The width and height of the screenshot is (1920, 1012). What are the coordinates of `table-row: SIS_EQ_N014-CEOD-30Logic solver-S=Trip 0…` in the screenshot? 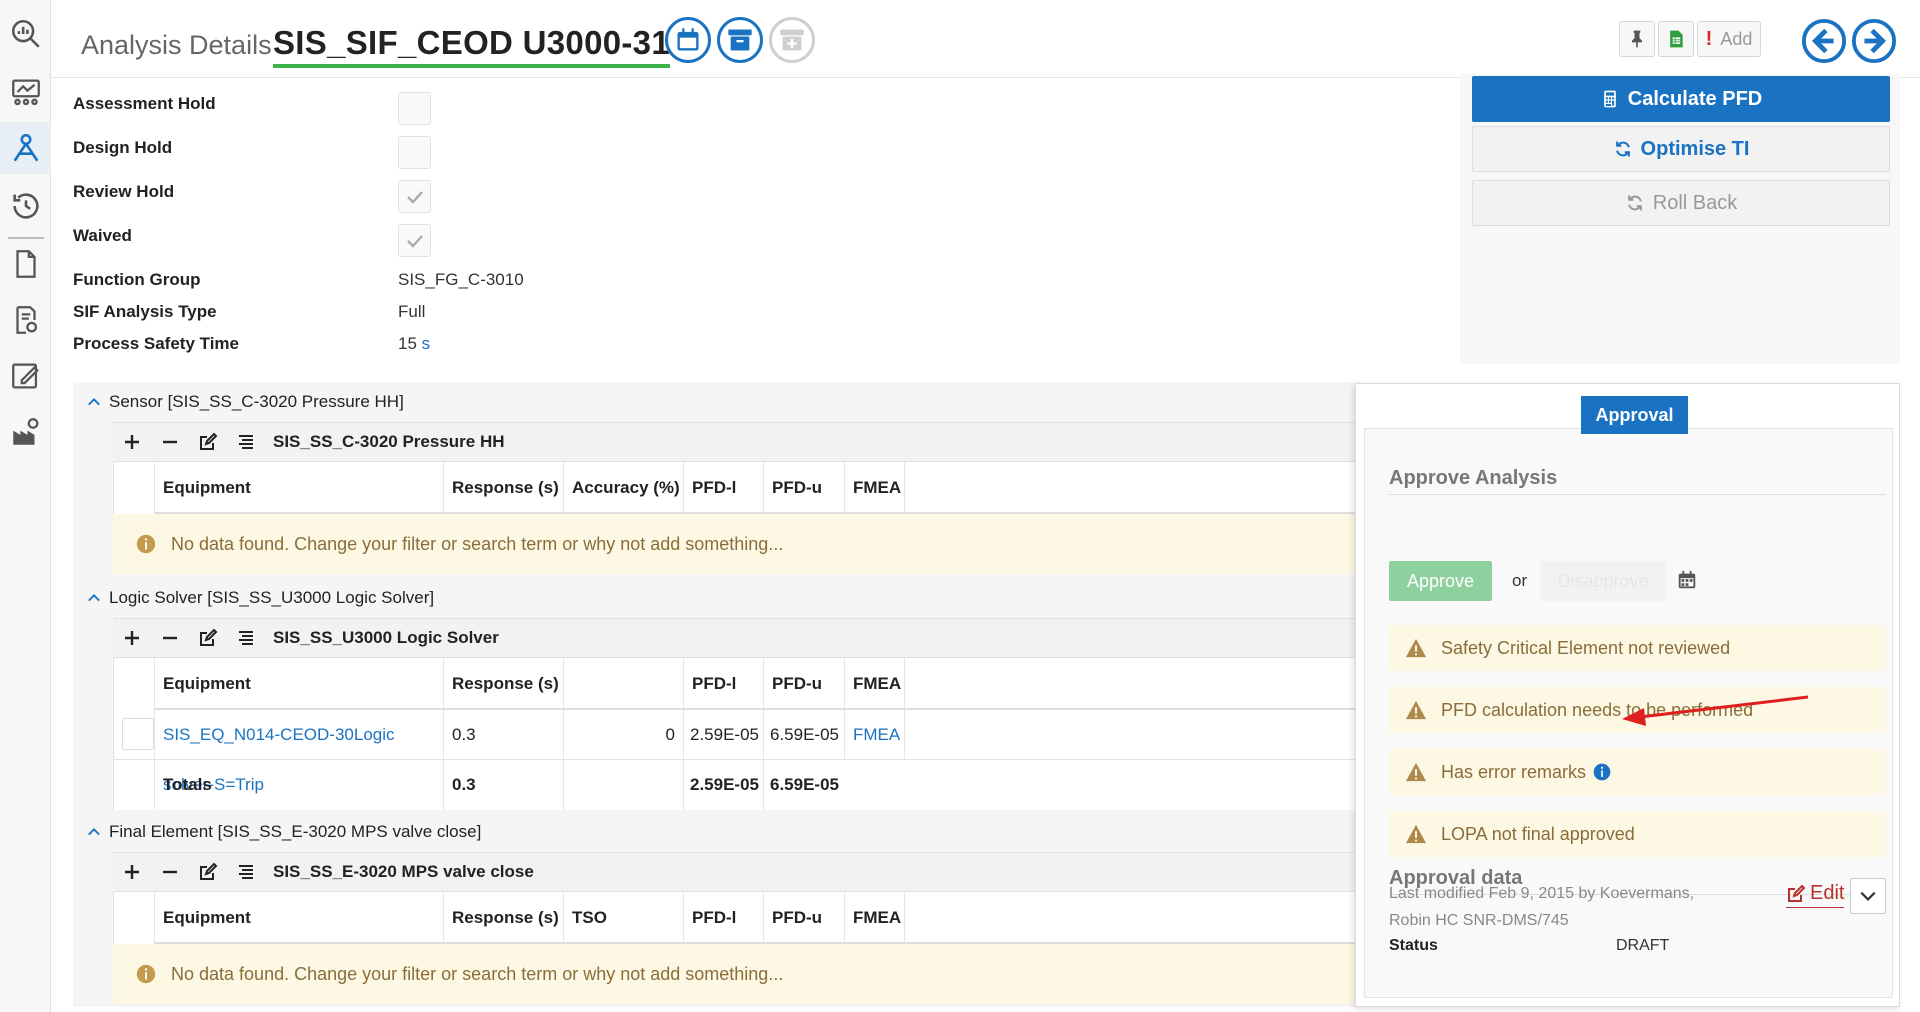 It's located at (737, 752).